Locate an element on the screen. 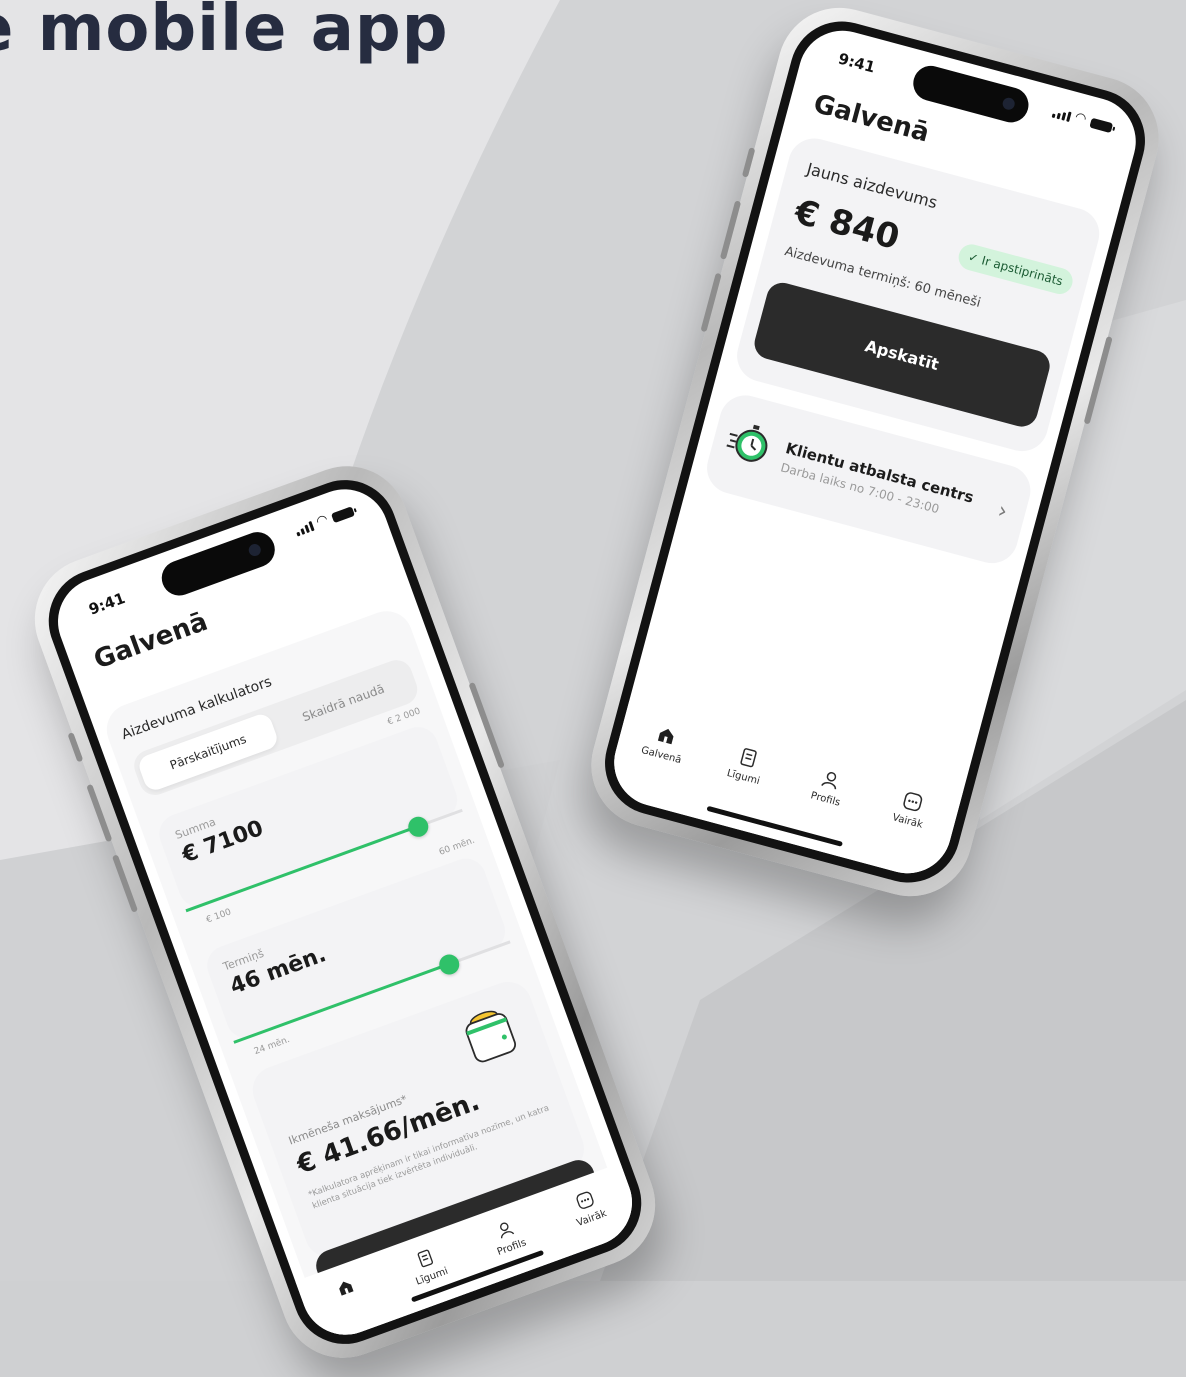  tab-home: Galvenā is located at coordinates (664, 743).